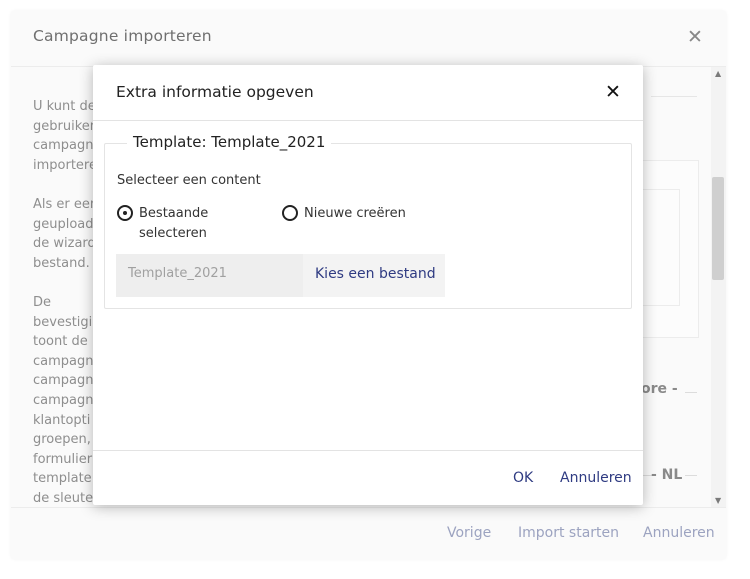 Image resolution: width=750 pixels, height=579 pixels. I want to click on radio-existing: Bestaande selecteren, so click(162, 223).